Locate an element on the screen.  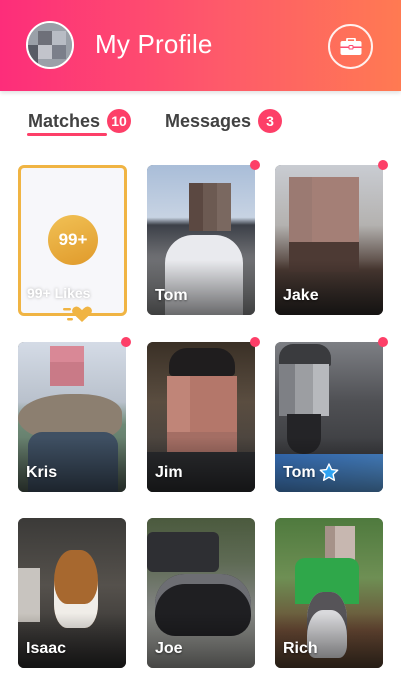
match-name: Joe is located at coordinates (169, 648).